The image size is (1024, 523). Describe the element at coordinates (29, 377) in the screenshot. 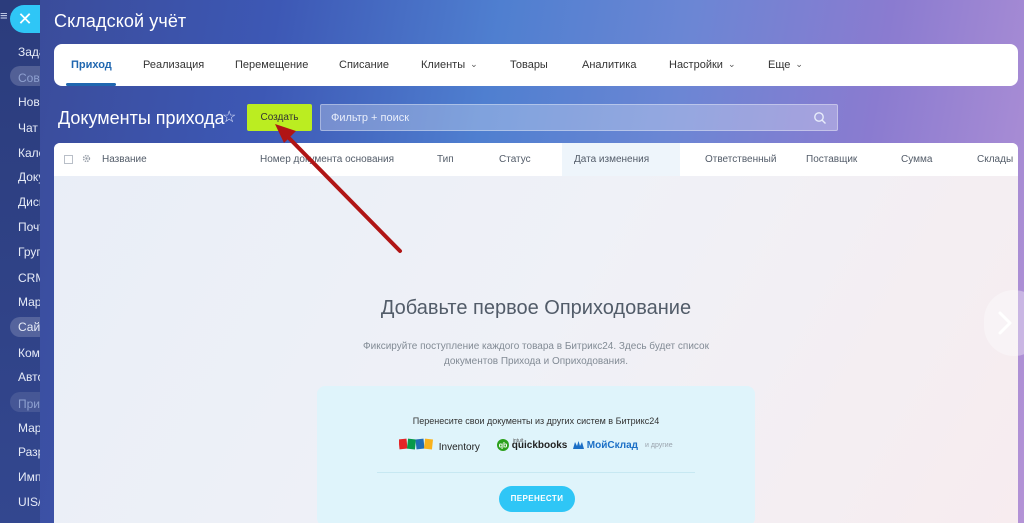

I see `sidebar-item: Авто` at that location.